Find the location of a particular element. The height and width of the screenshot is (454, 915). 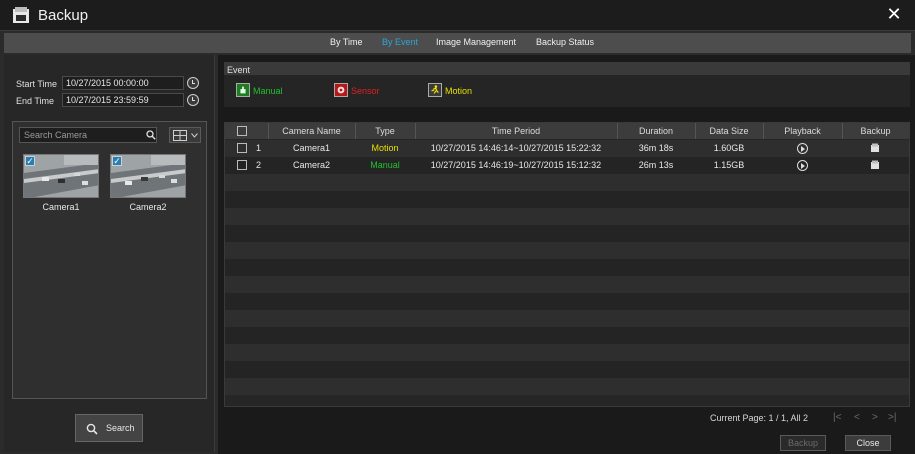

event-motion: Motion is located at coordinates (463, 91).